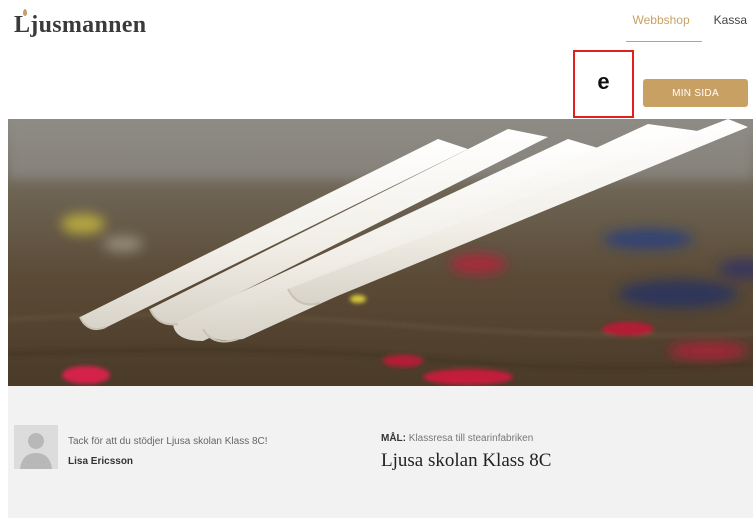  I want to click on top-nav: Webbshop Kassa, so click(689, 27).